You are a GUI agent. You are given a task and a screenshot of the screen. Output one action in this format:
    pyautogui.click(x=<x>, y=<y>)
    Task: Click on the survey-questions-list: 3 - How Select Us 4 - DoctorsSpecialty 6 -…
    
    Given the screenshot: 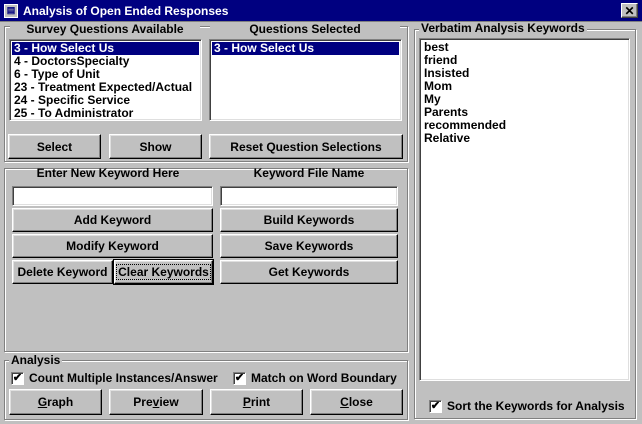 What is the action you would take?
    pyautogui.click(x=105, y=80)
    